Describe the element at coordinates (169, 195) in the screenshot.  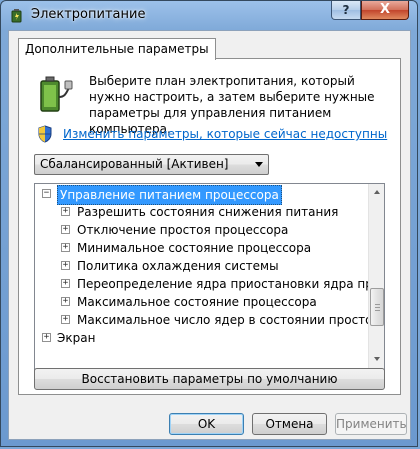
I see `tree-item-label: Управление питанием процессора` at that location.